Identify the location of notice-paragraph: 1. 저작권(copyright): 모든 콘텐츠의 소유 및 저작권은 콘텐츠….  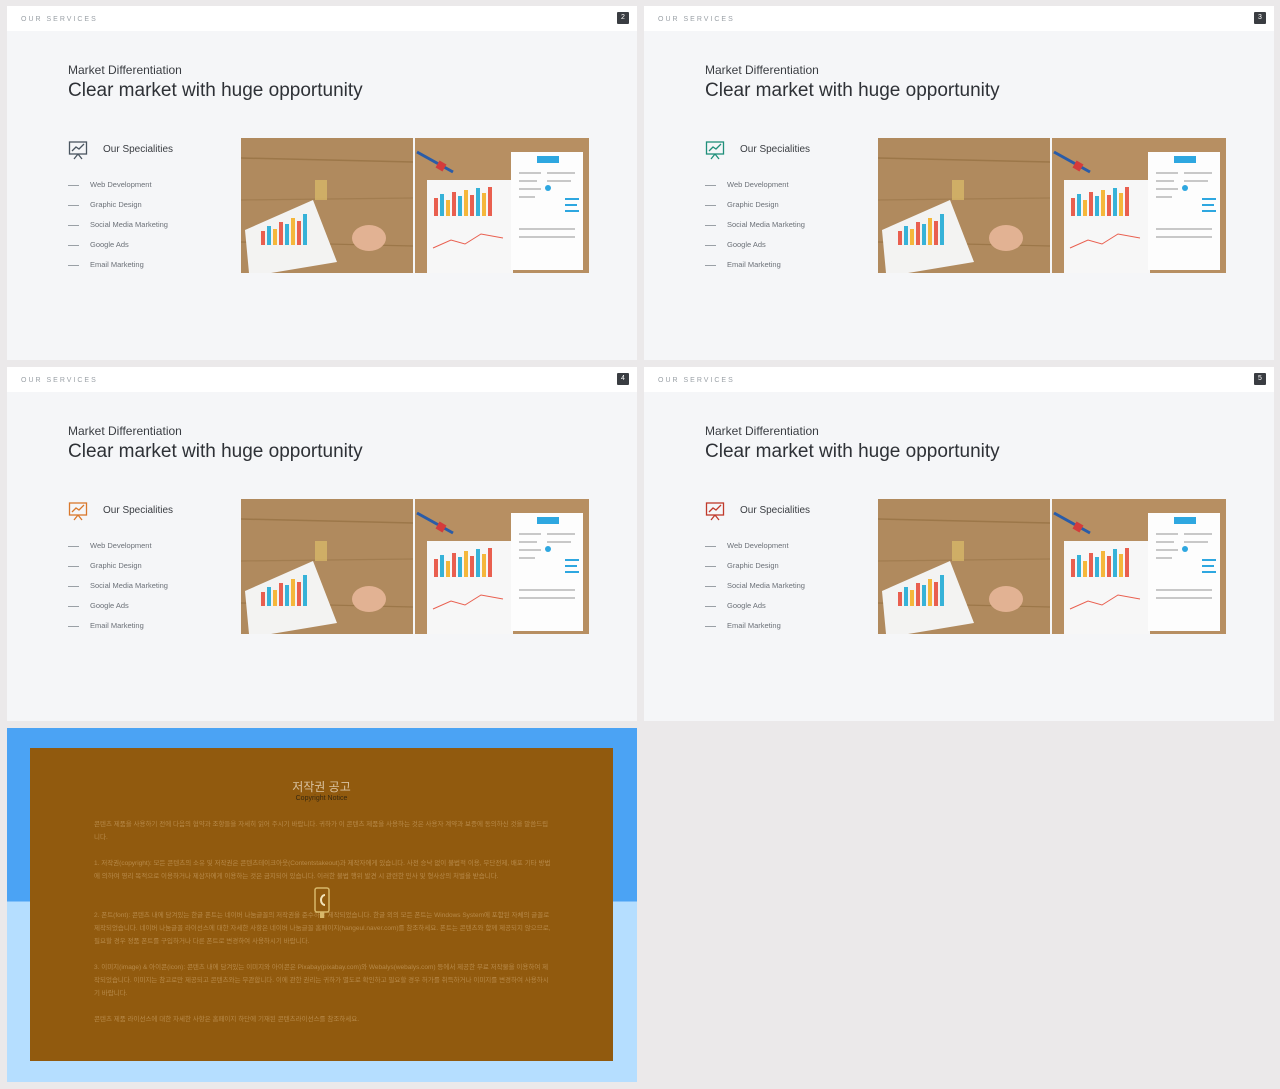
(322, 870).